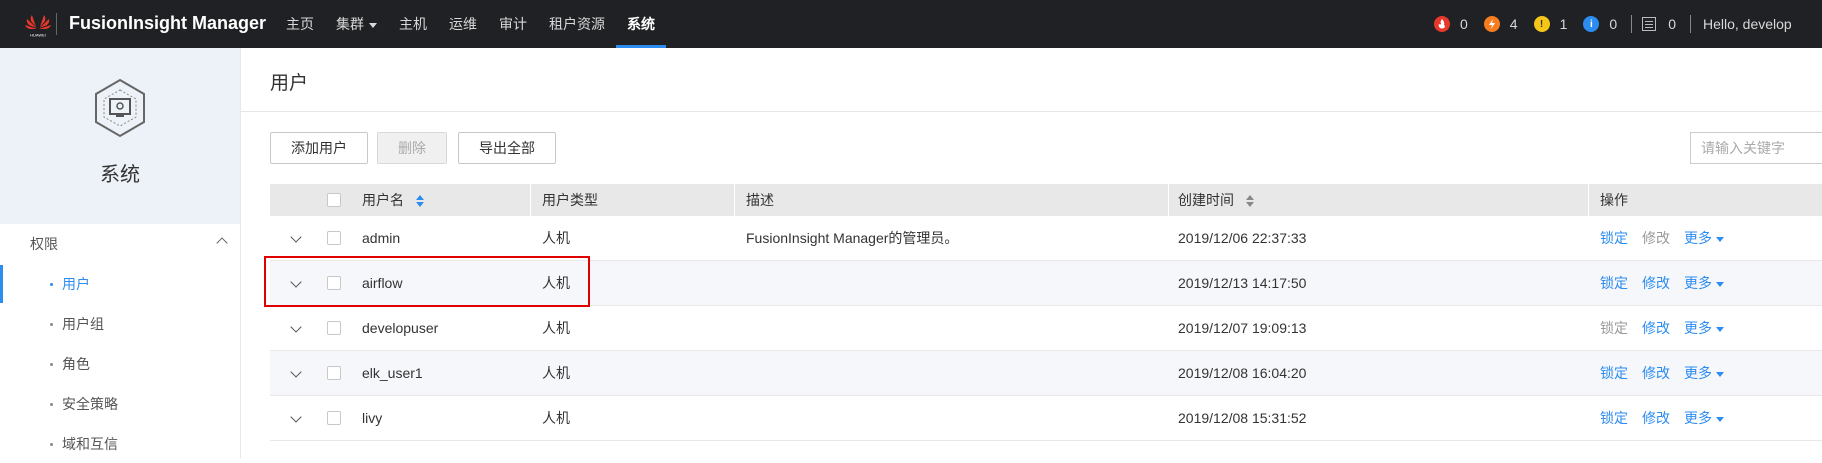  What do you see at coordinates (167, 23) in the screenshot?
I see `brand-title: FusionInsight Manager` at bounding box center [167, 23].